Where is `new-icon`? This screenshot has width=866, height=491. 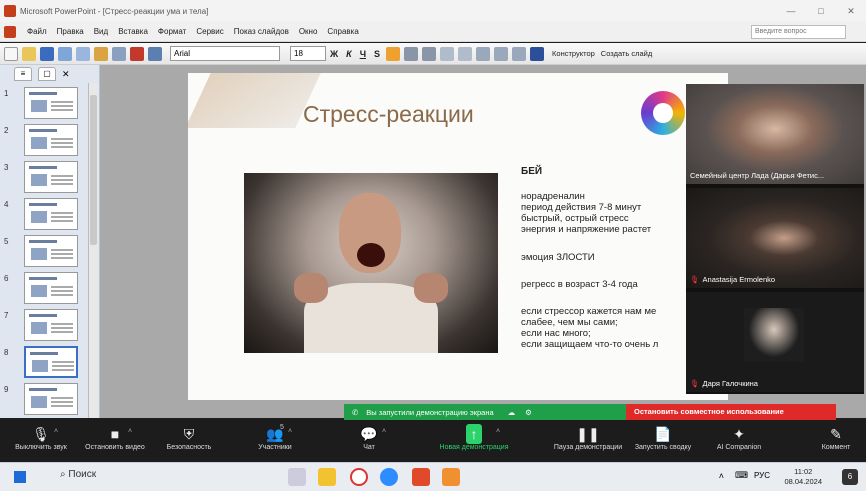
new-icon is located at coordinates (11, 53).